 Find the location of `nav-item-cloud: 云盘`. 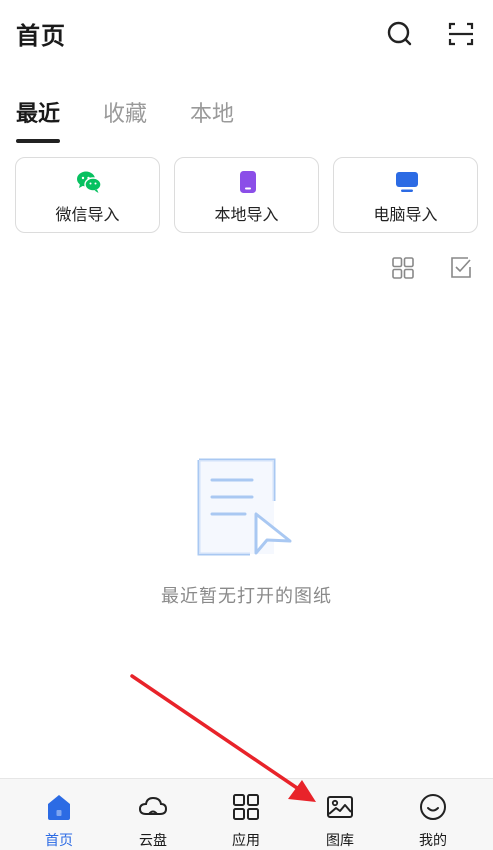

nav-item-cloud: 云盘 is located at coordinates (153, 814).